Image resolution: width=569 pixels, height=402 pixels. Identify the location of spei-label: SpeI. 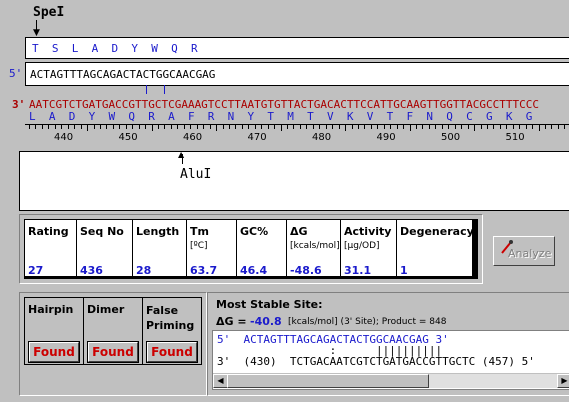
(48, 12).